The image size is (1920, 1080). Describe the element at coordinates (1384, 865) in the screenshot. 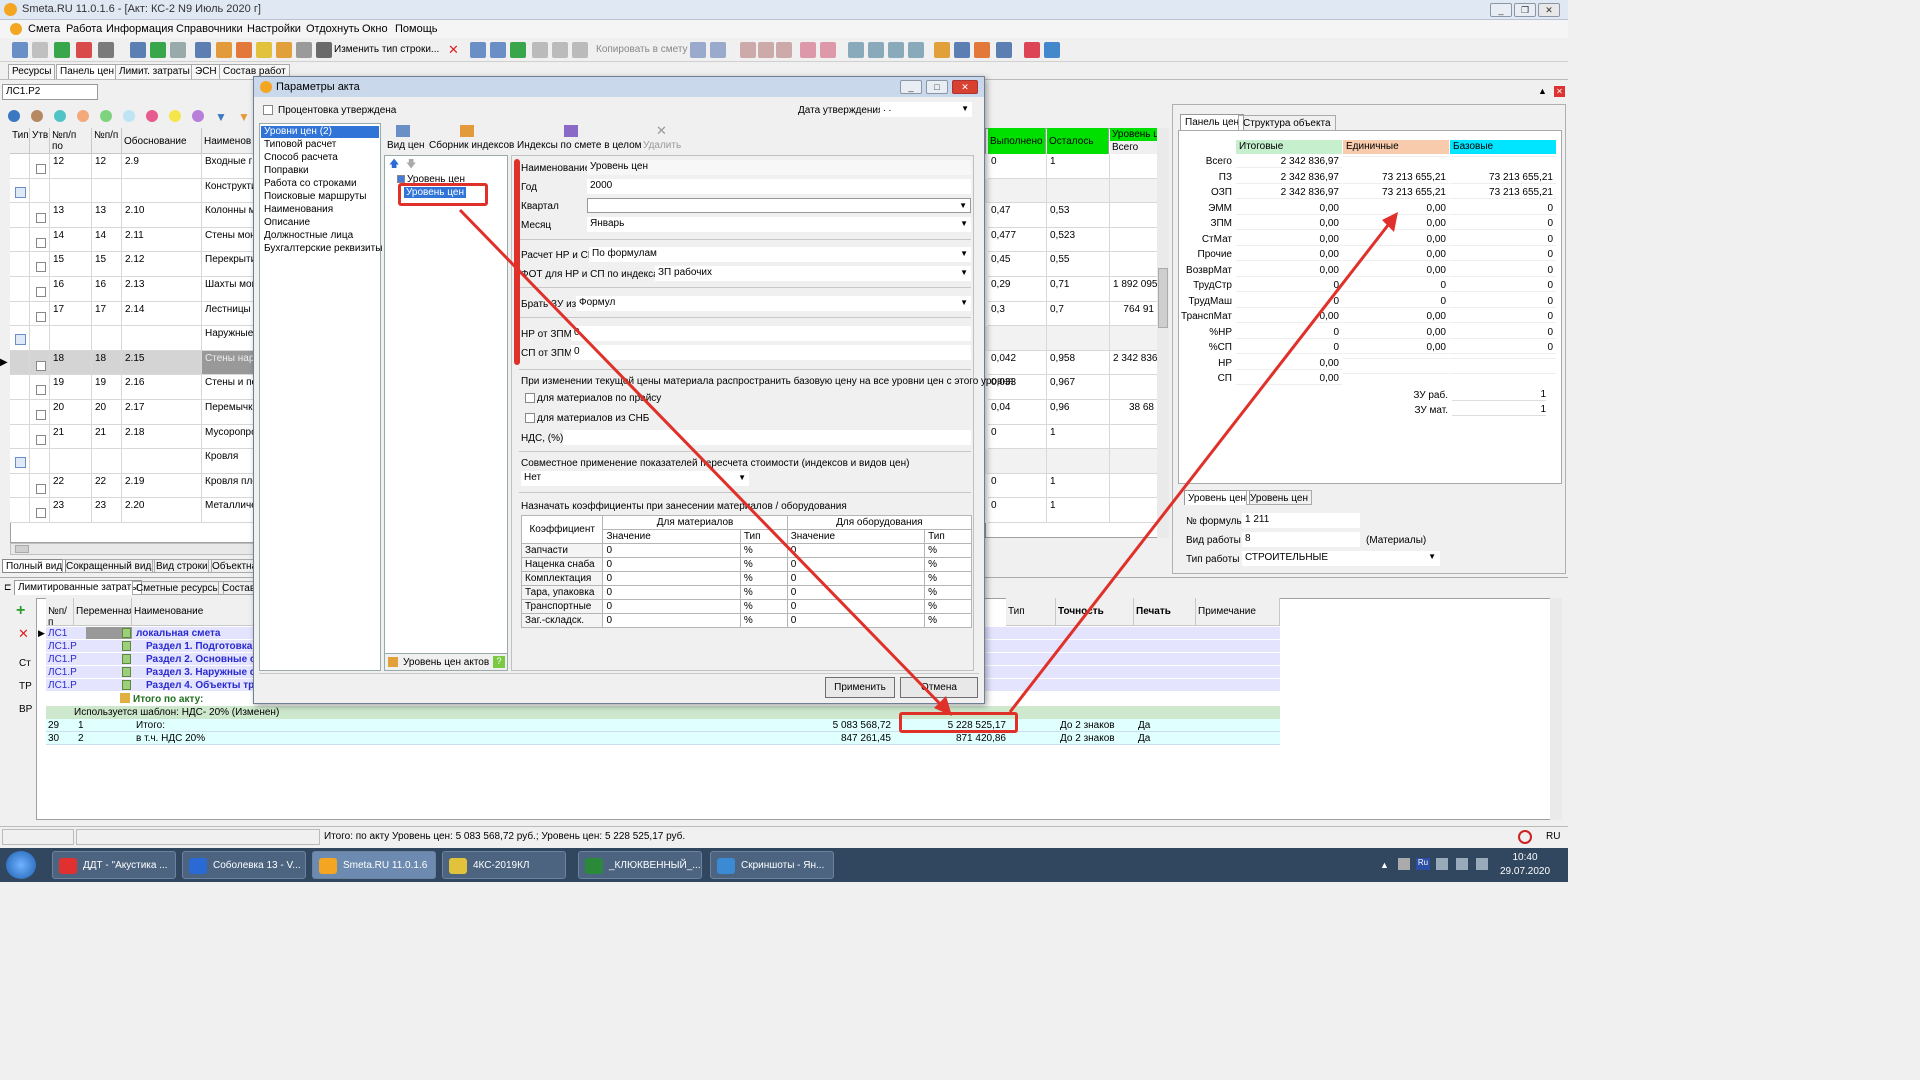

I see `tray-up-icon: ▲` at that location.